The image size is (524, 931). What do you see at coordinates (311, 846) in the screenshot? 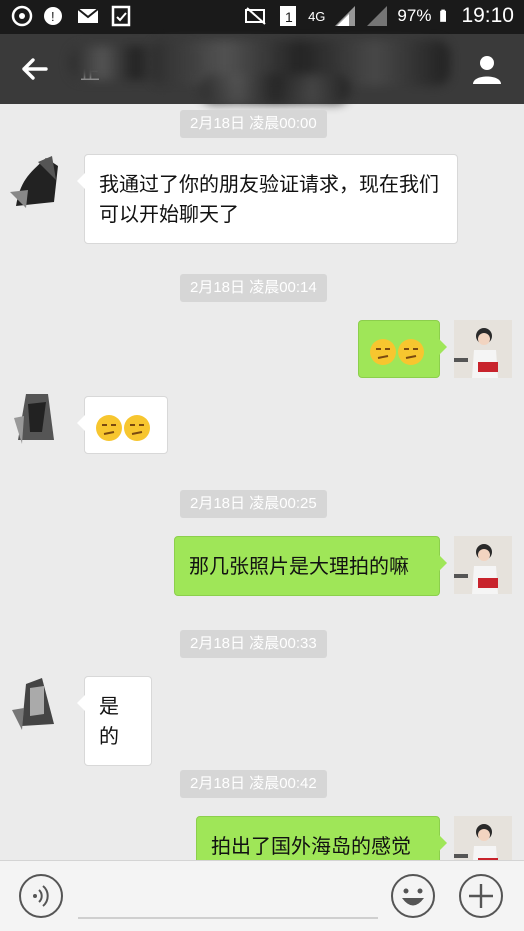
I see `message-text: 拍出了国外海岛的感觉` at bounding box center [311, 846].